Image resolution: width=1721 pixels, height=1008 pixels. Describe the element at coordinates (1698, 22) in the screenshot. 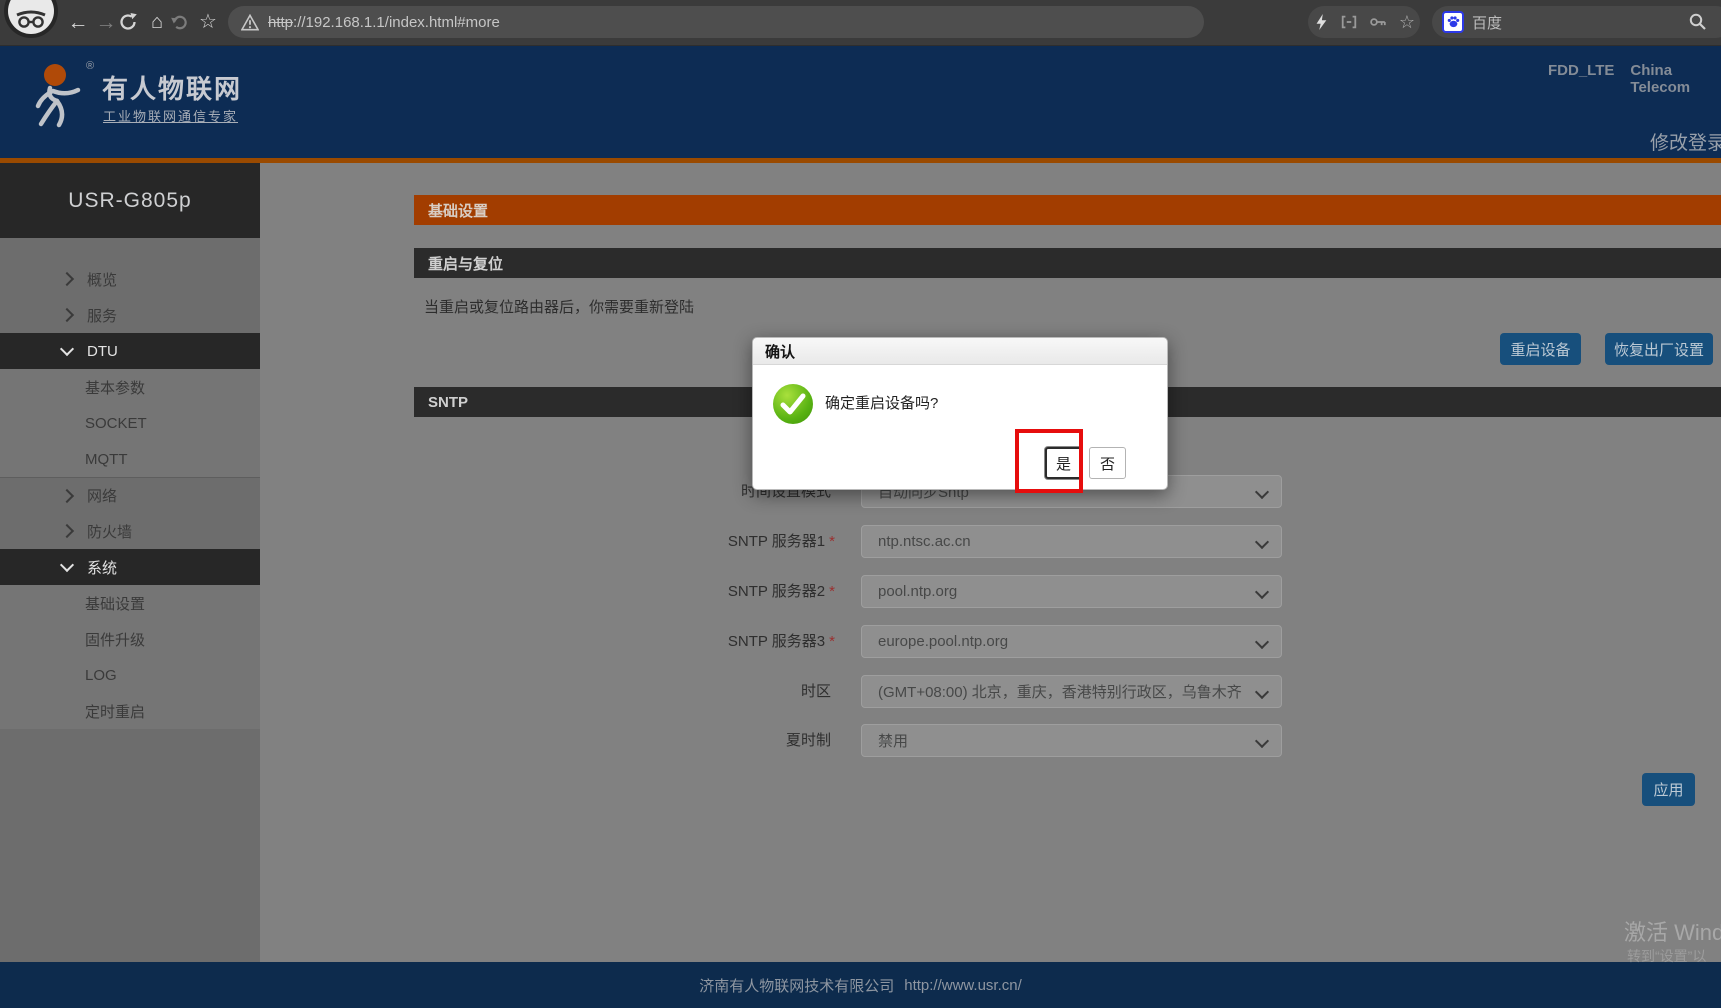

I see `search-icon` at that location.